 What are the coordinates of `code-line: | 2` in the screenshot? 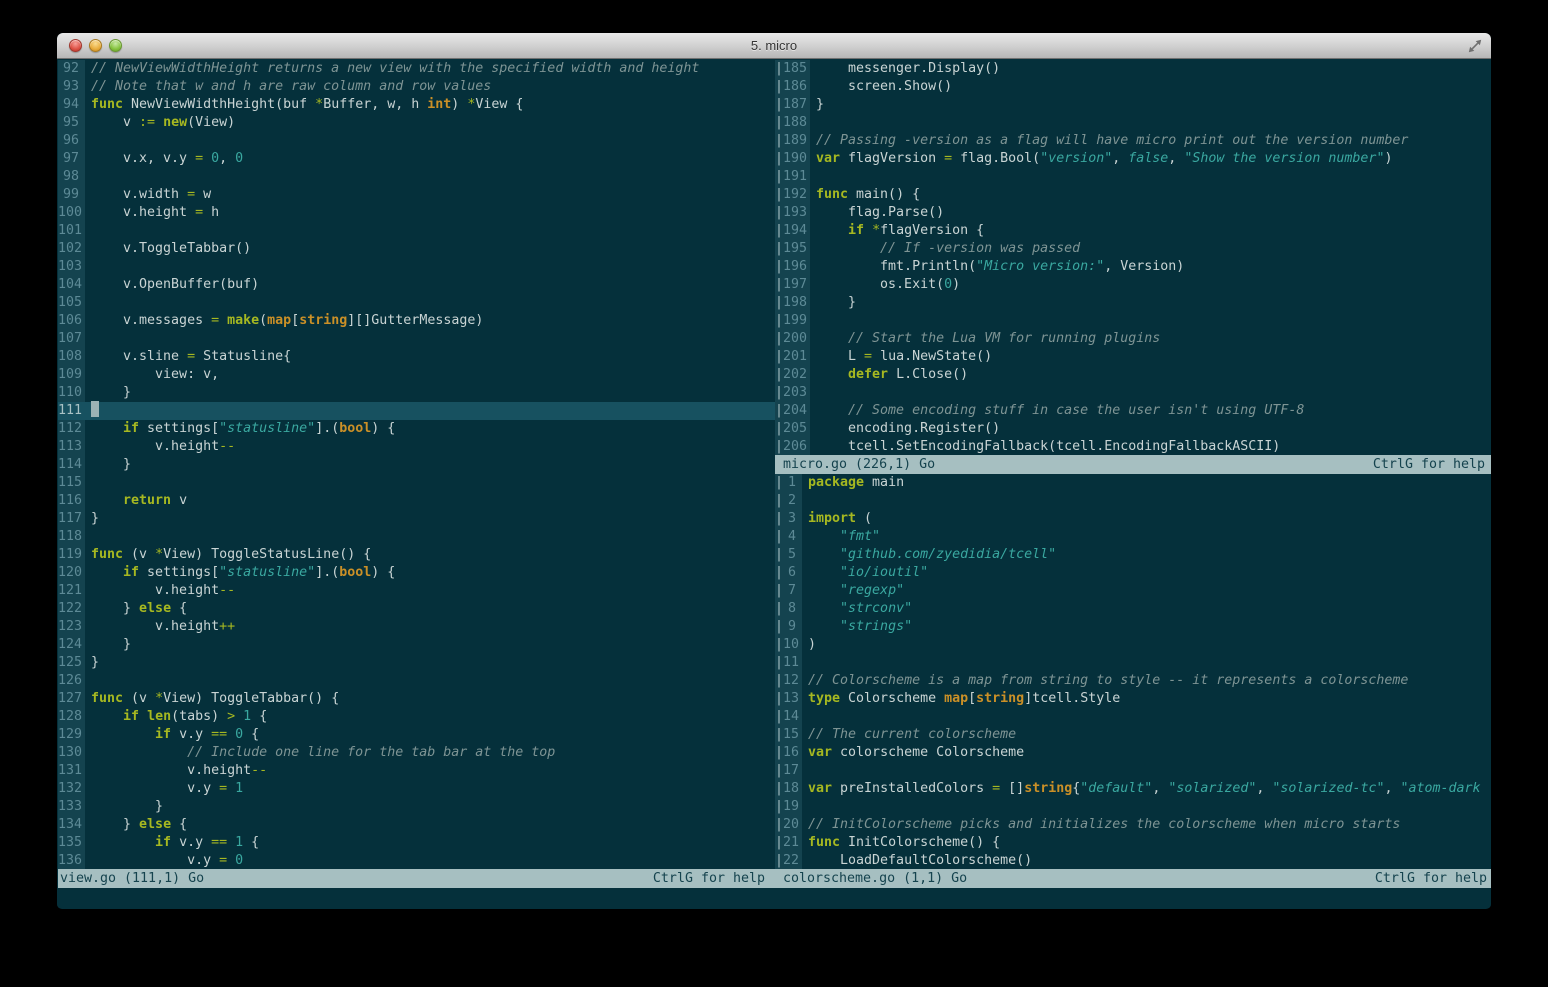 It's located at (1133, 501).